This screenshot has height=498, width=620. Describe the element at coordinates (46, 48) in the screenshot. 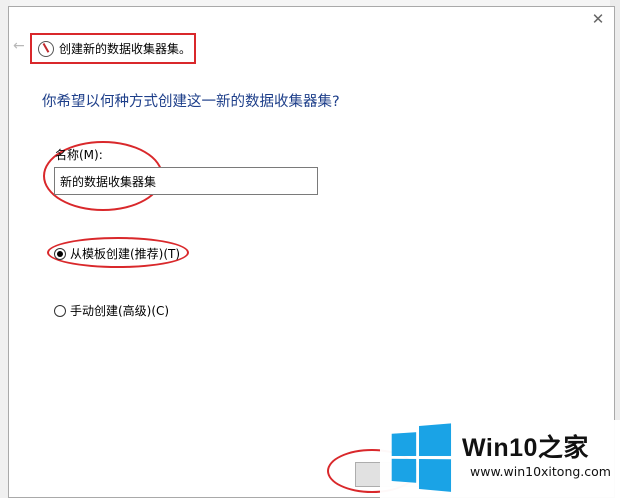

I see `performance-monitor-icon` at that location.